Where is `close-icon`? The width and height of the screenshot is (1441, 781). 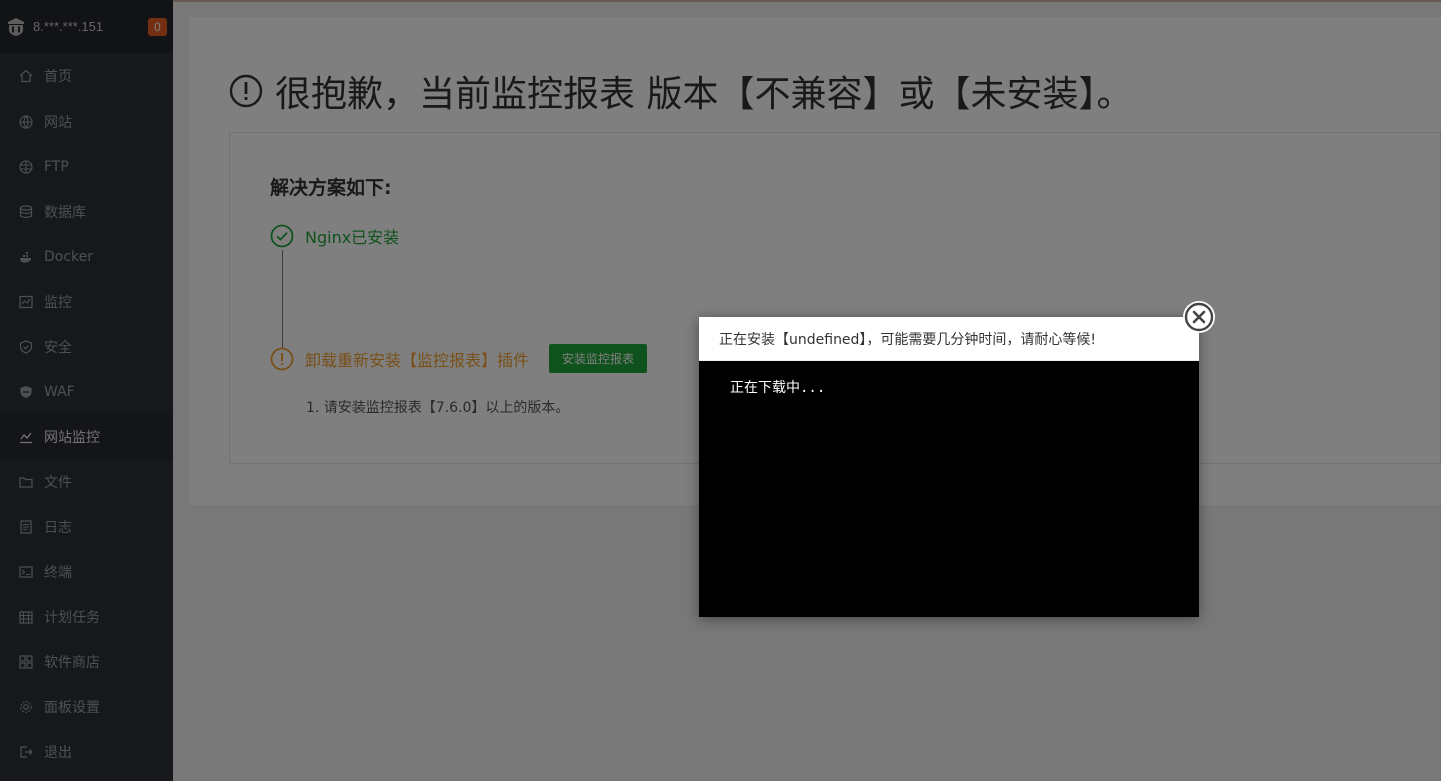
close-icon is located at coordinates (1199, 317).